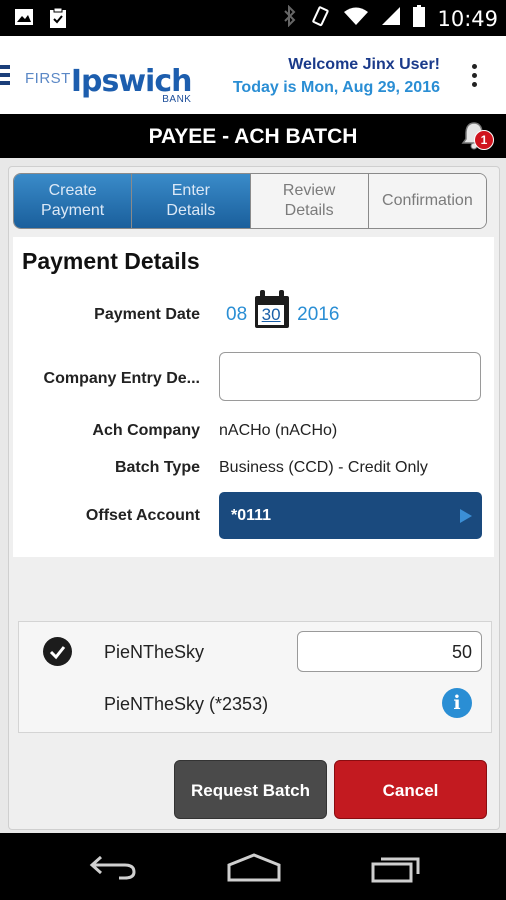 The width and height of the screenshot is (506, 900). Describe the element at coordinates (147, 314) in the screenshot. I see `payment-date-label: Payment Date` at that location.